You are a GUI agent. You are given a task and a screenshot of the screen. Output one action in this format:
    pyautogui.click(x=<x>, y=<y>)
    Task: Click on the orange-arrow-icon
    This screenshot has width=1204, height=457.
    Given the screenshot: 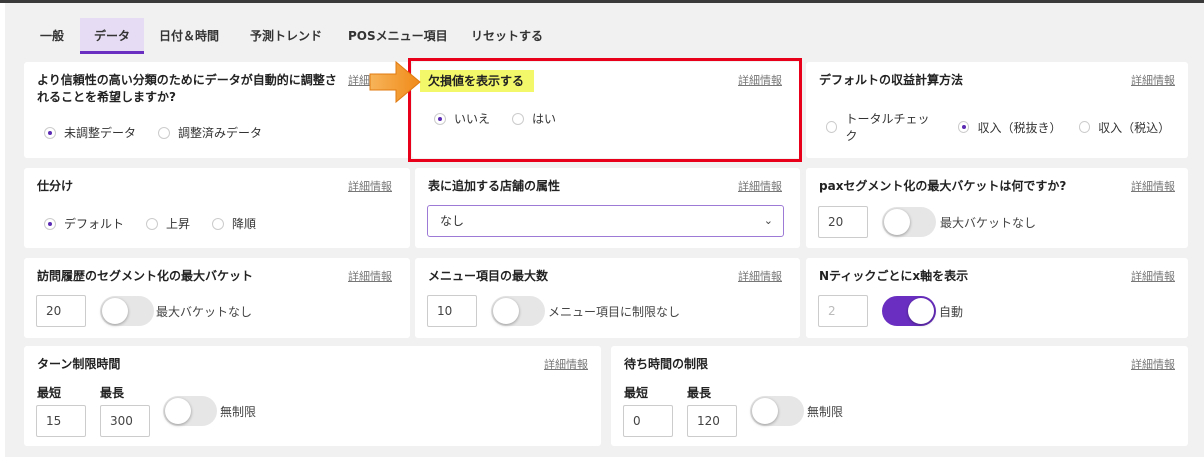 What is the action you would take?
    pyautogui.click(x=395, y=82)
    